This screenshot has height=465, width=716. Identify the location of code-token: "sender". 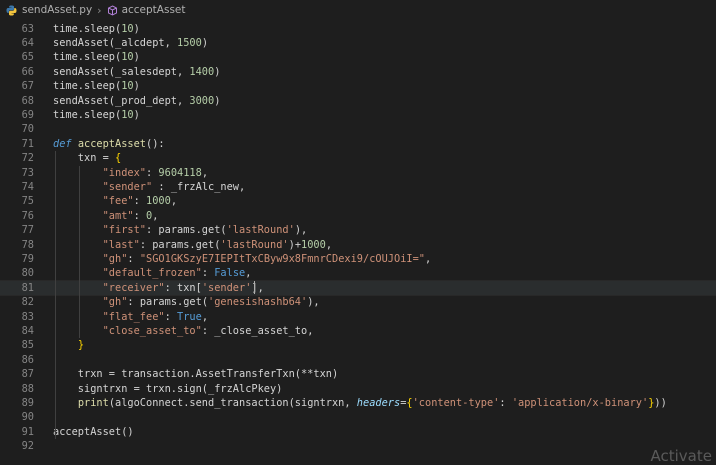
(127, 187).